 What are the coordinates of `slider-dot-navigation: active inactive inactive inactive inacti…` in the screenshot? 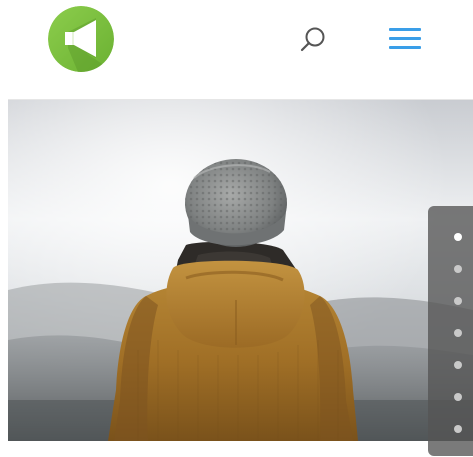 It's located at (450, 331).